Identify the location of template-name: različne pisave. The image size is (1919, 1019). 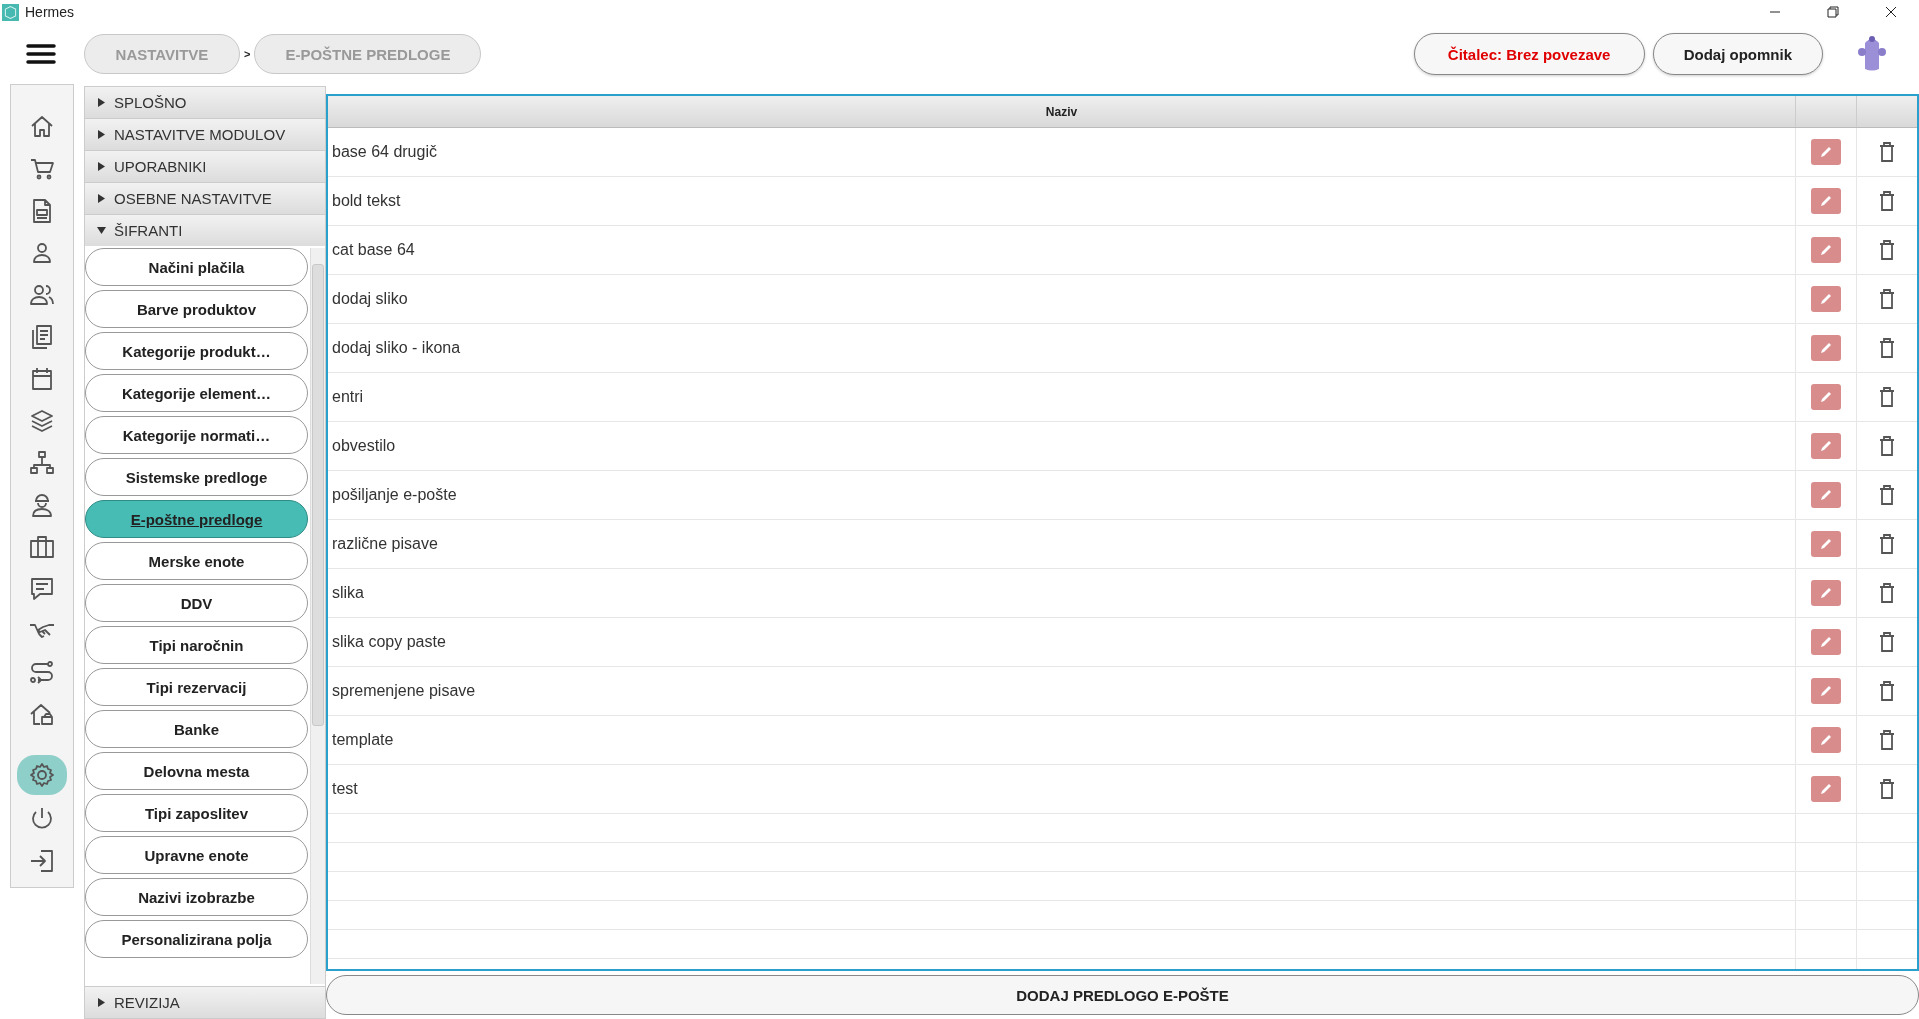
(385, 544).